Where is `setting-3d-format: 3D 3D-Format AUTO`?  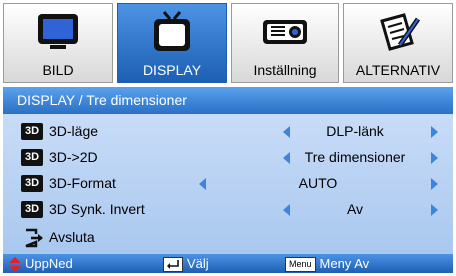
setting-3d-format: 3D 3D-Format AUTO is located at coordinates (228, 184).